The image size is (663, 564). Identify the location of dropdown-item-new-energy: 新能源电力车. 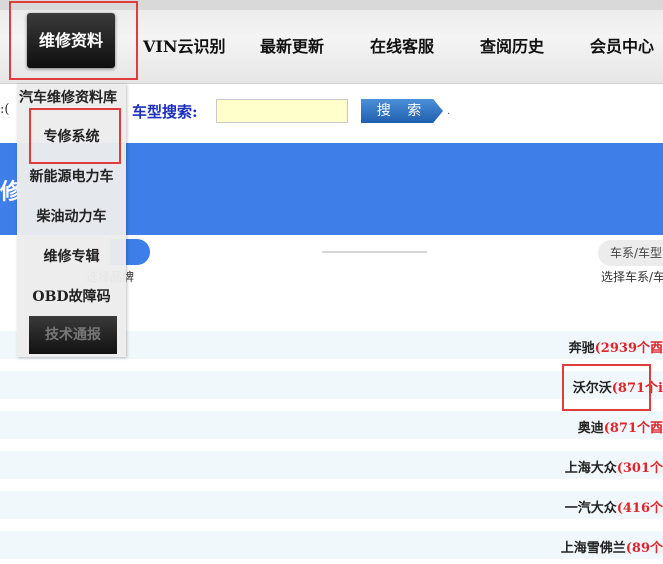
(71, 176).